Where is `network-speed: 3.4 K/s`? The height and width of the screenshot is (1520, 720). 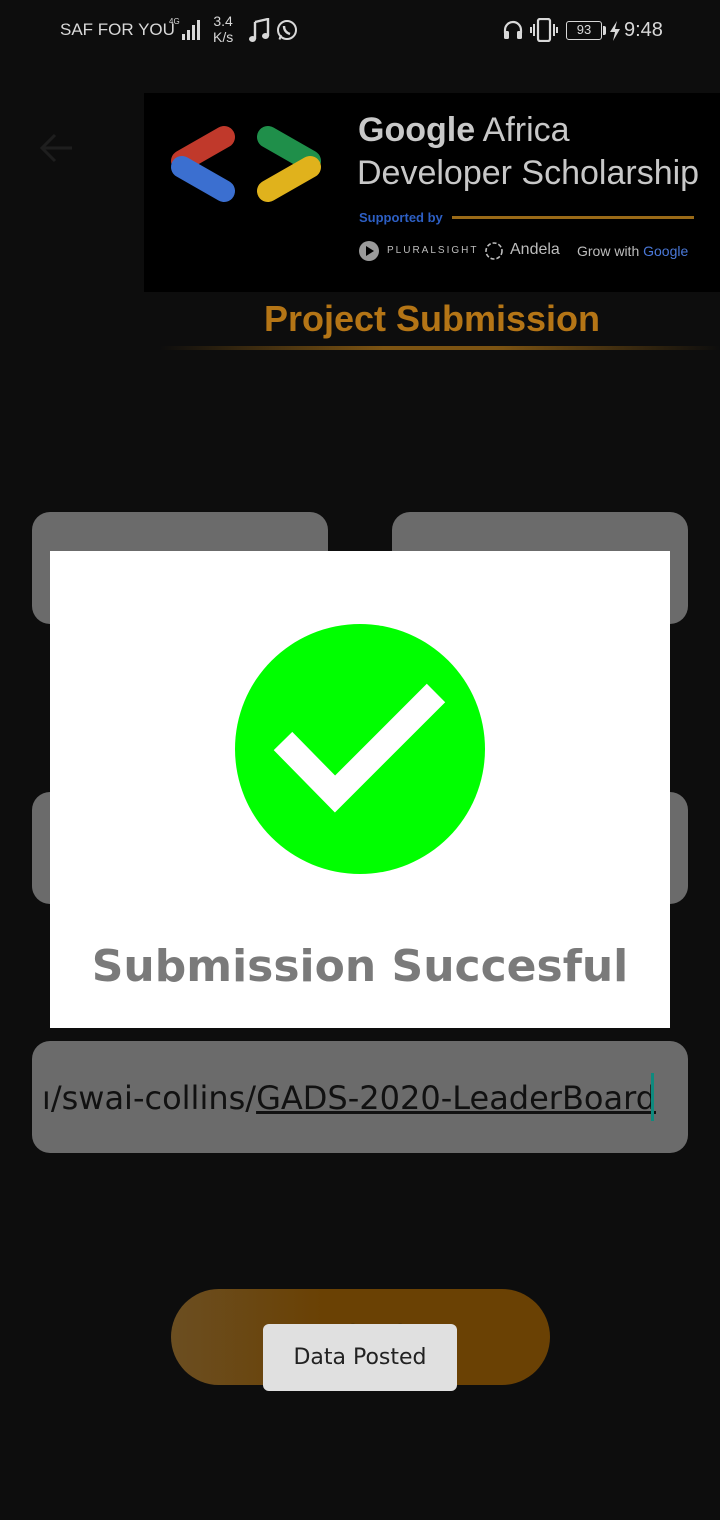
network-speed: 3.4 K/s is located at coordinates (223, 29).